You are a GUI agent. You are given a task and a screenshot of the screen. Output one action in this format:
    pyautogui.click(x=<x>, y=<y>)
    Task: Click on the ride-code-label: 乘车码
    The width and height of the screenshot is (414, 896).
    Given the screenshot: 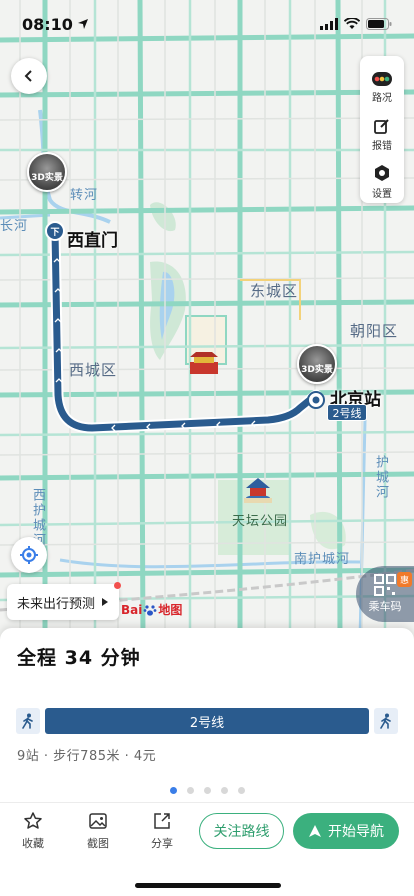 What is the action you would take?
    pyautogui.click(x=385, y=606)
    